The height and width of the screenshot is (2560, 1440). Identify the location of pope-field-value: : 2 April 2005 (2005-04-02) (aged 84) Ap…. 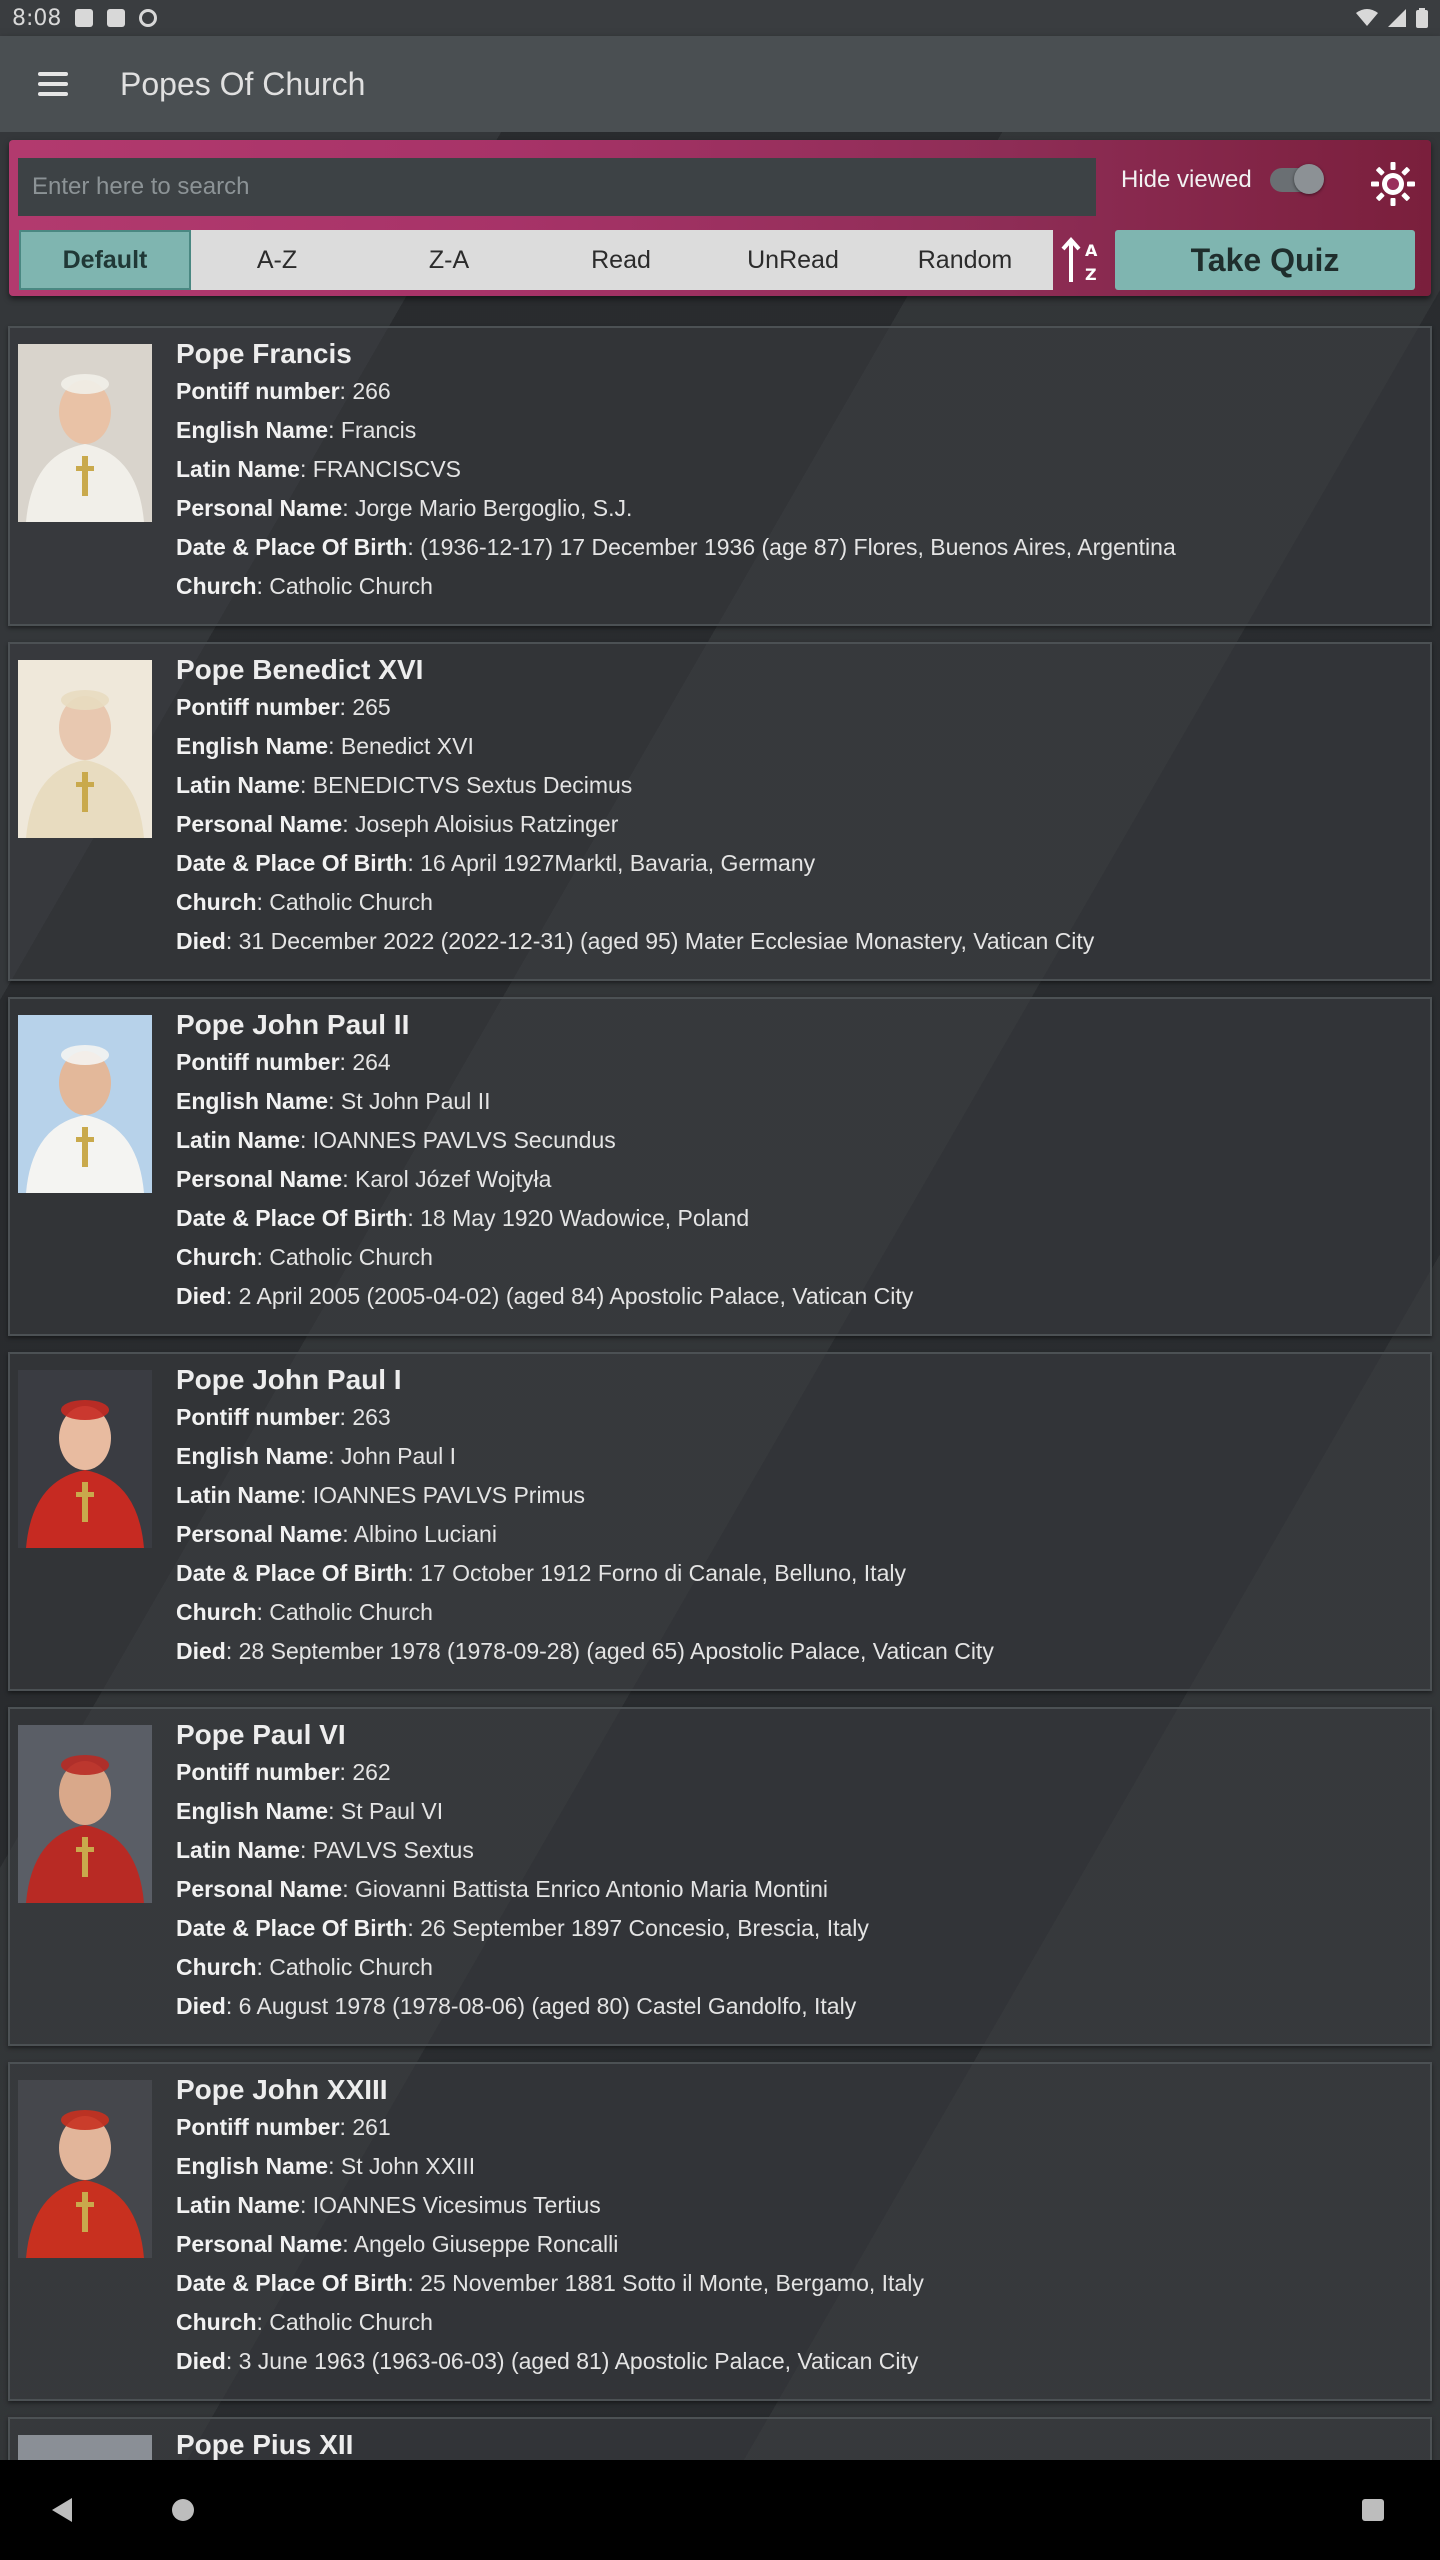
(569, 1296).